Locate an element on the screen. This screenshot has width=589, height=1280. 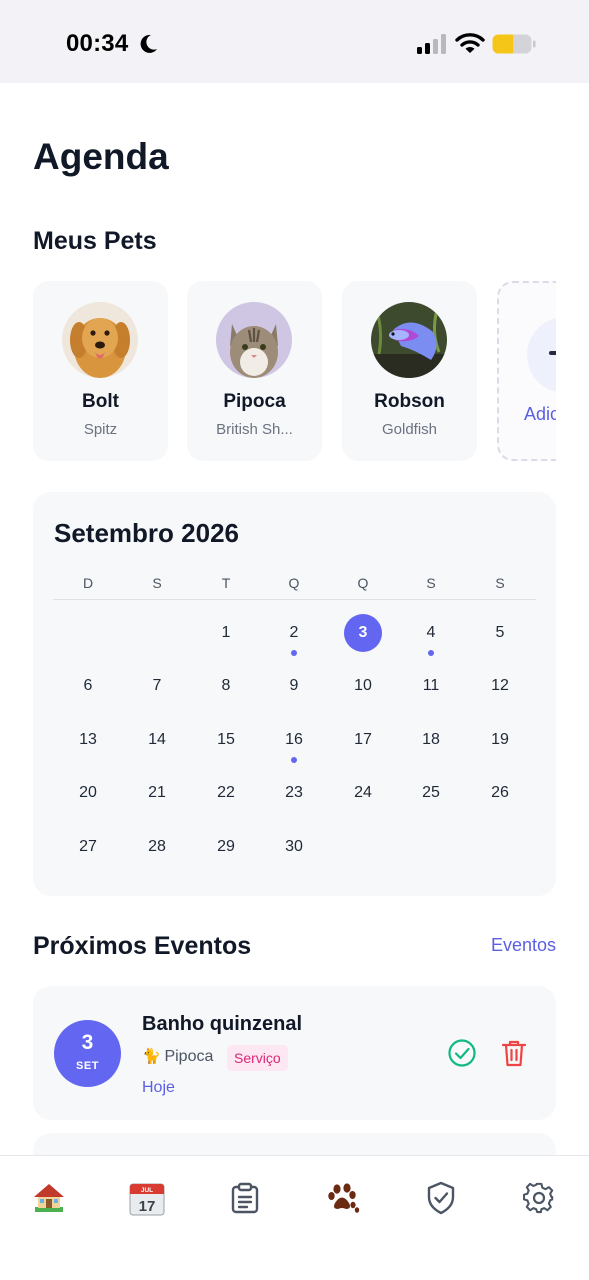
cellular-signal-icon is located at coordinates (431, 44).